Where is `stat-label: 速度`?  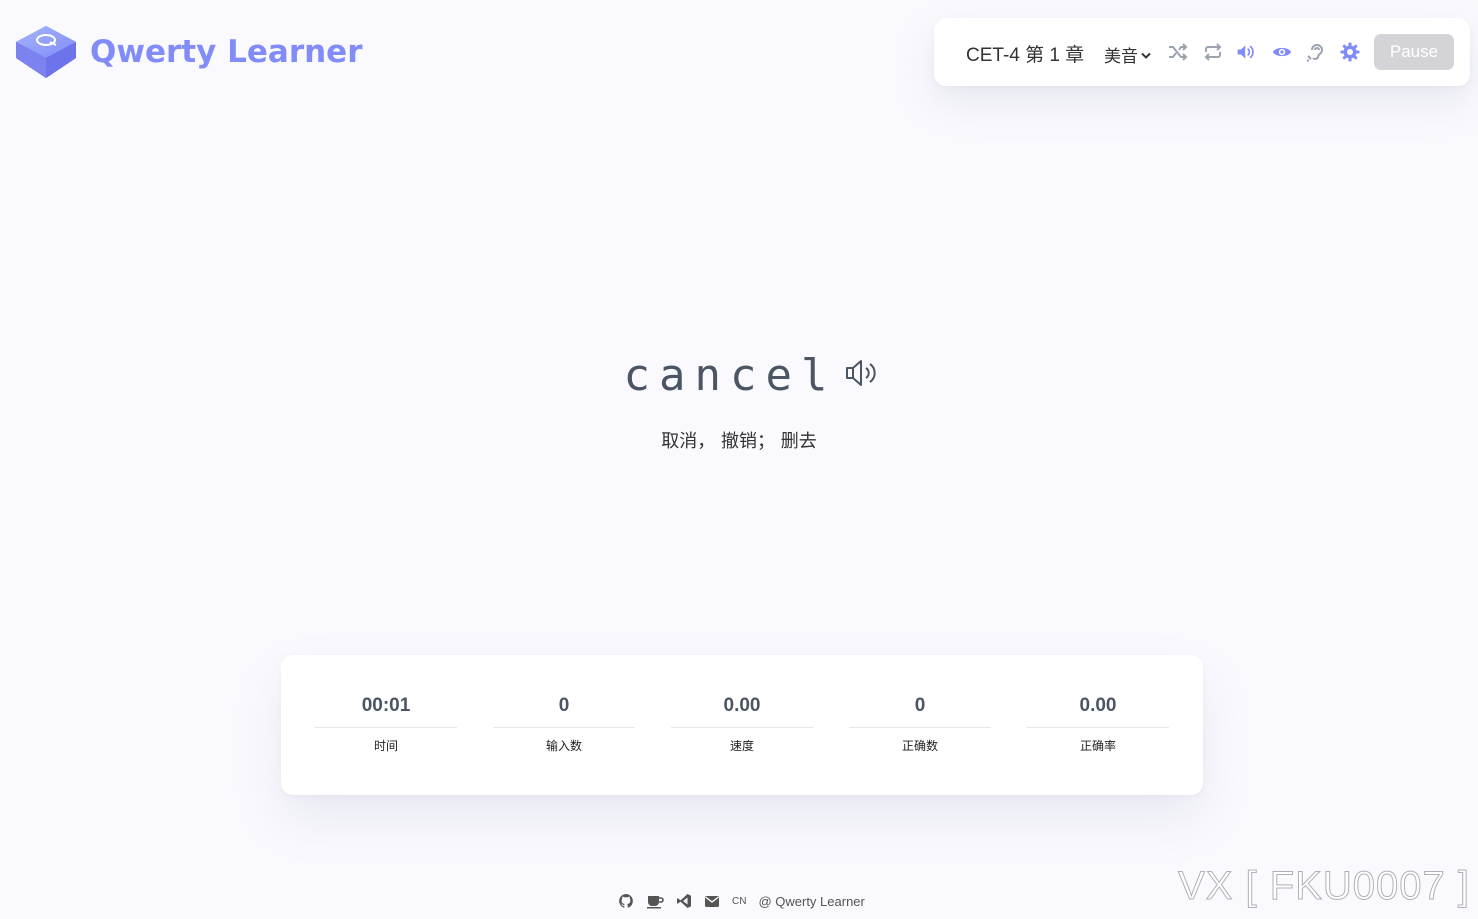
stat-label: 速度 is located at coordinates (741, 746).